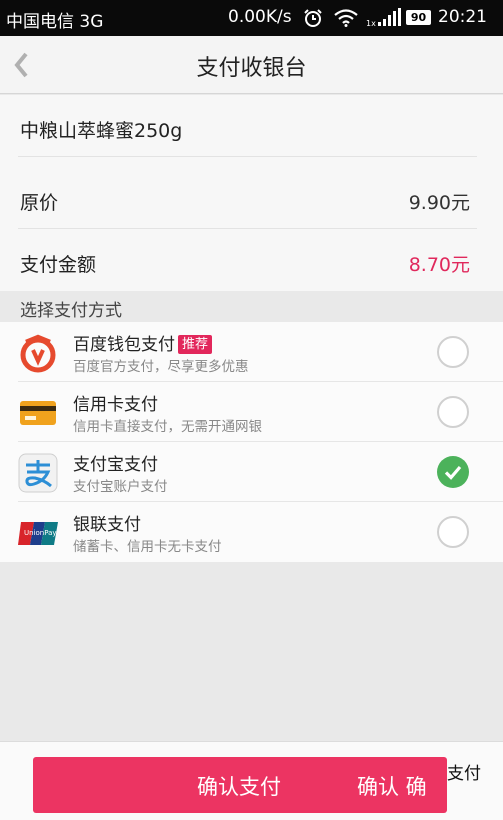 This screenshot has width=503, height=820. Describe the element at coordinates (439, 203) in the screenshot. I see `original-price-value: 9.90元` at that location.